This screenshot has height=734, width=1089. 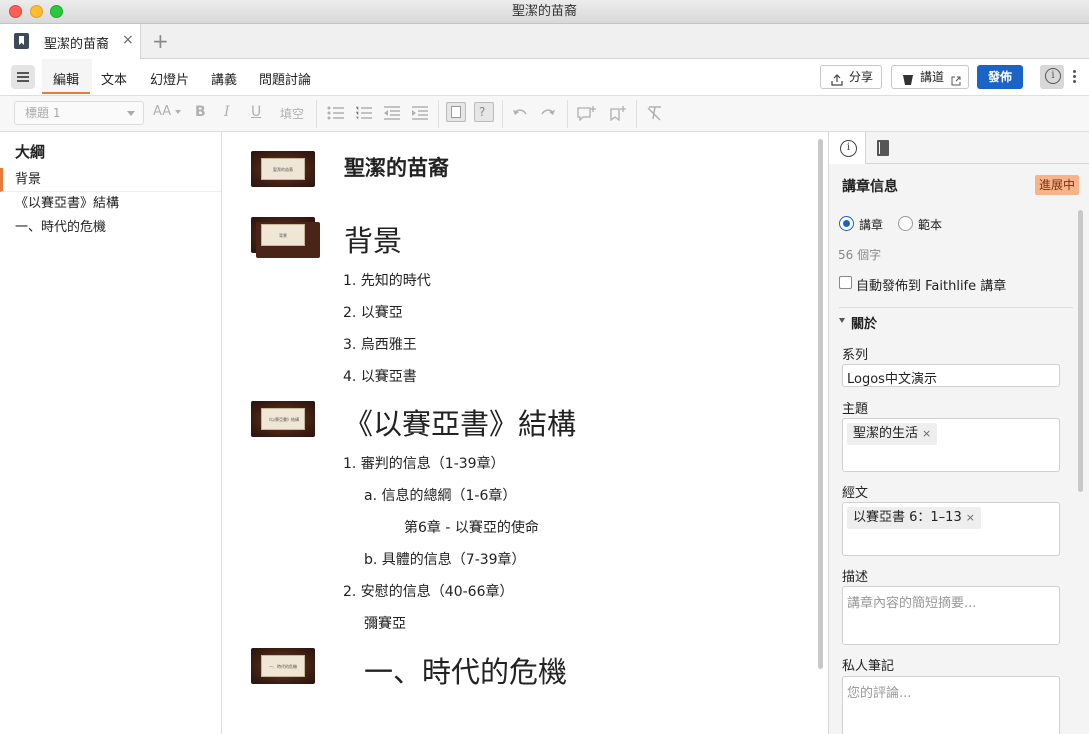 What do you see at coordinates (544, 77) in the screenshot?
I see `editor-menu-bar: 編輯 文本 幻燈片 講義 問題討論 分享 講道 發佈` at bounding box center [544, 77].